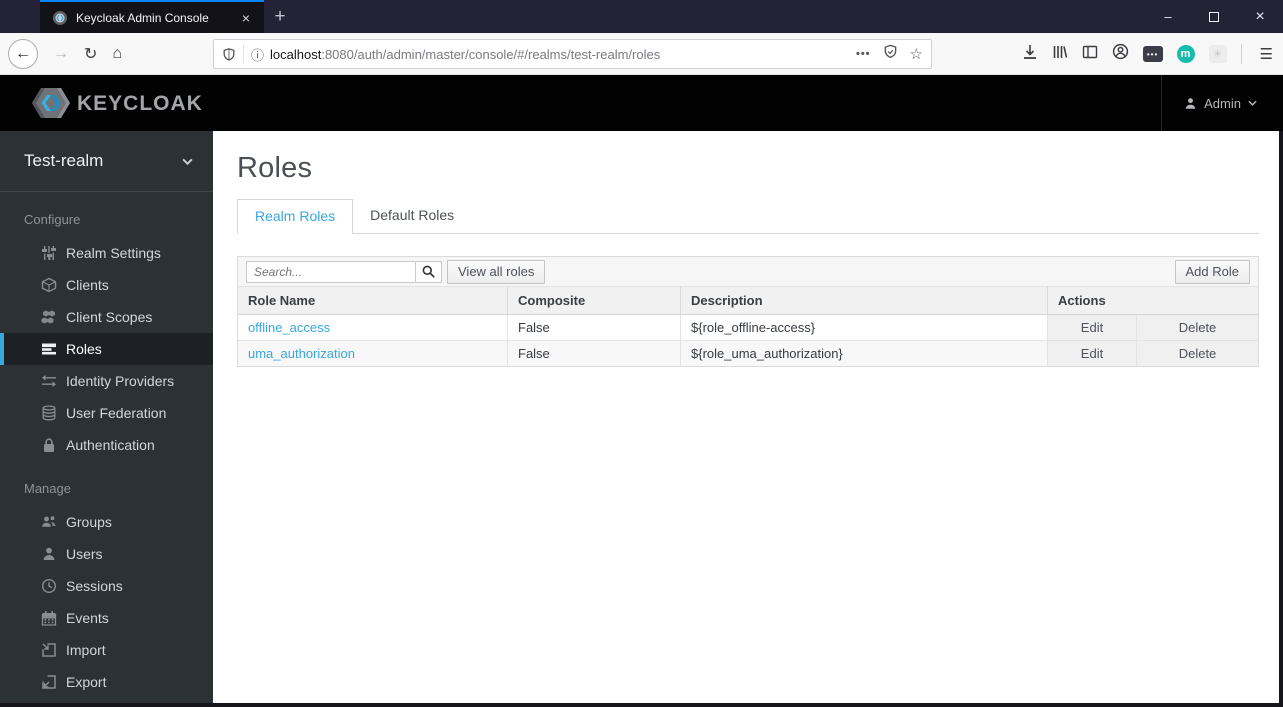 The width and height of the screenshot is (1283, 707). What do you see at coordinates (106, 161) in the screenshot?
I see `realm-selector: Test-realm` at bounding box center [106, 161].